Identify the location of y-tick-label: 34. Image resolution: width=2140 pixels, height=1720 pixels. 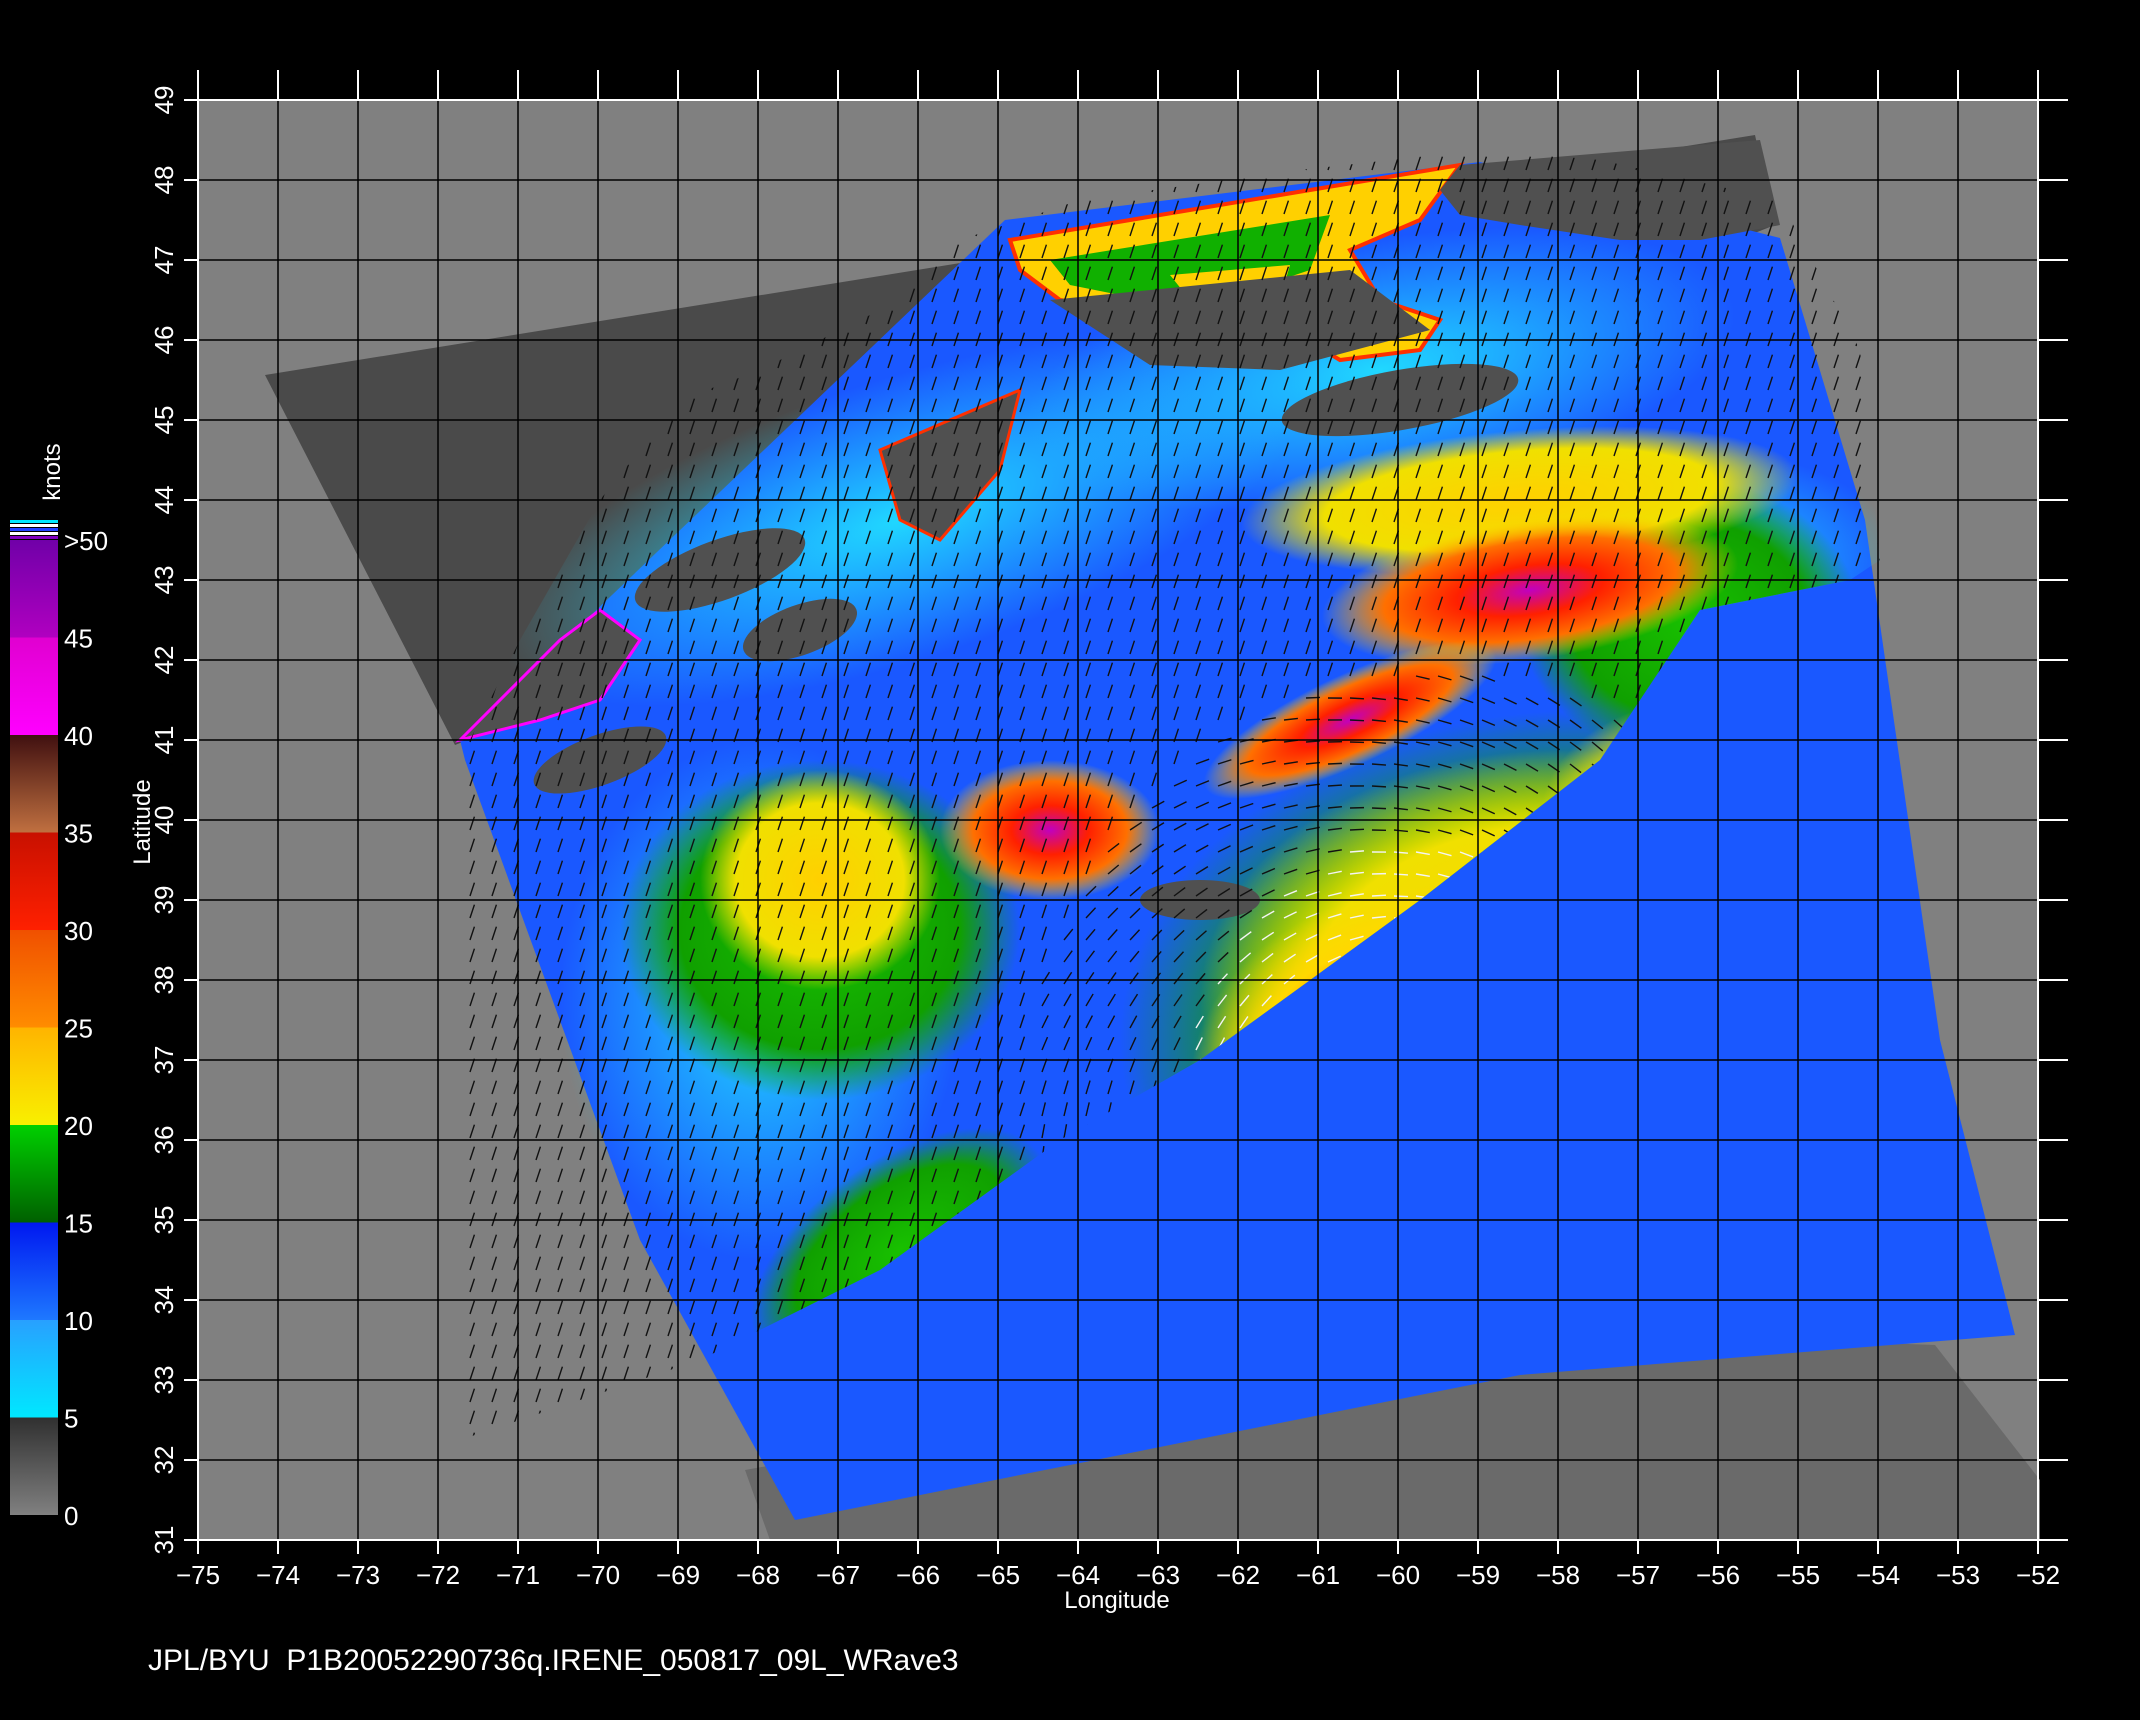
(164, 1300).